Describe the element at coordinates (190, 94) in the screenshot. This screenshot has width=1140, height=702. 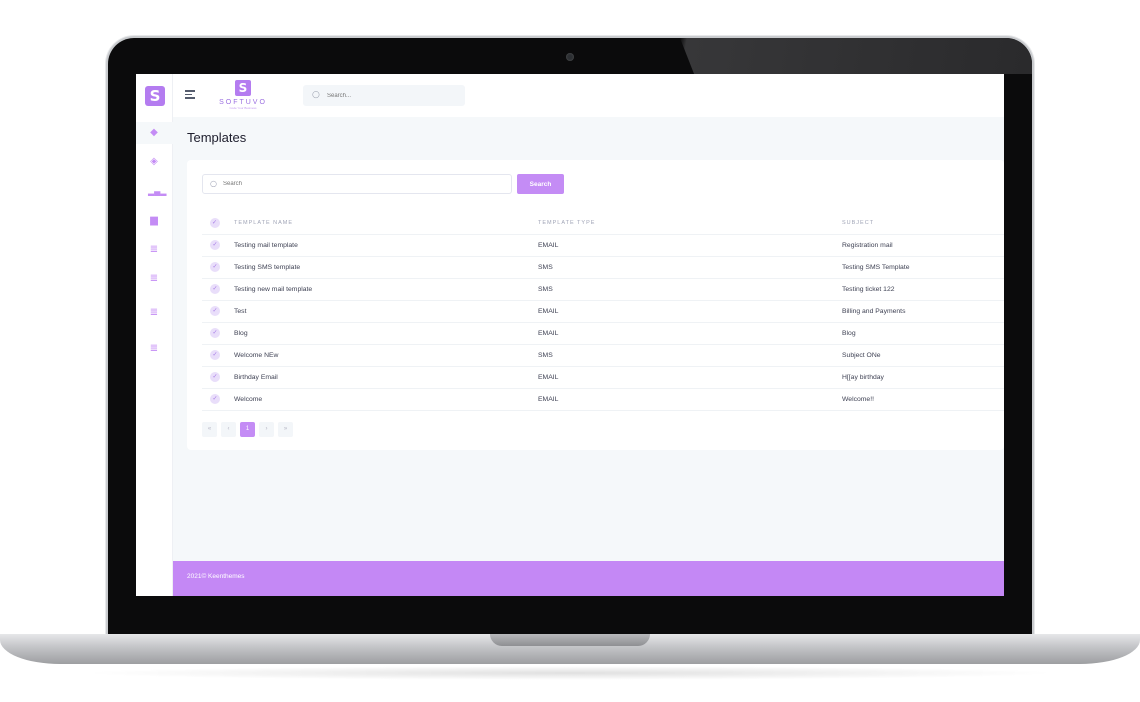
I see `menu-toggle-icon` at that location.